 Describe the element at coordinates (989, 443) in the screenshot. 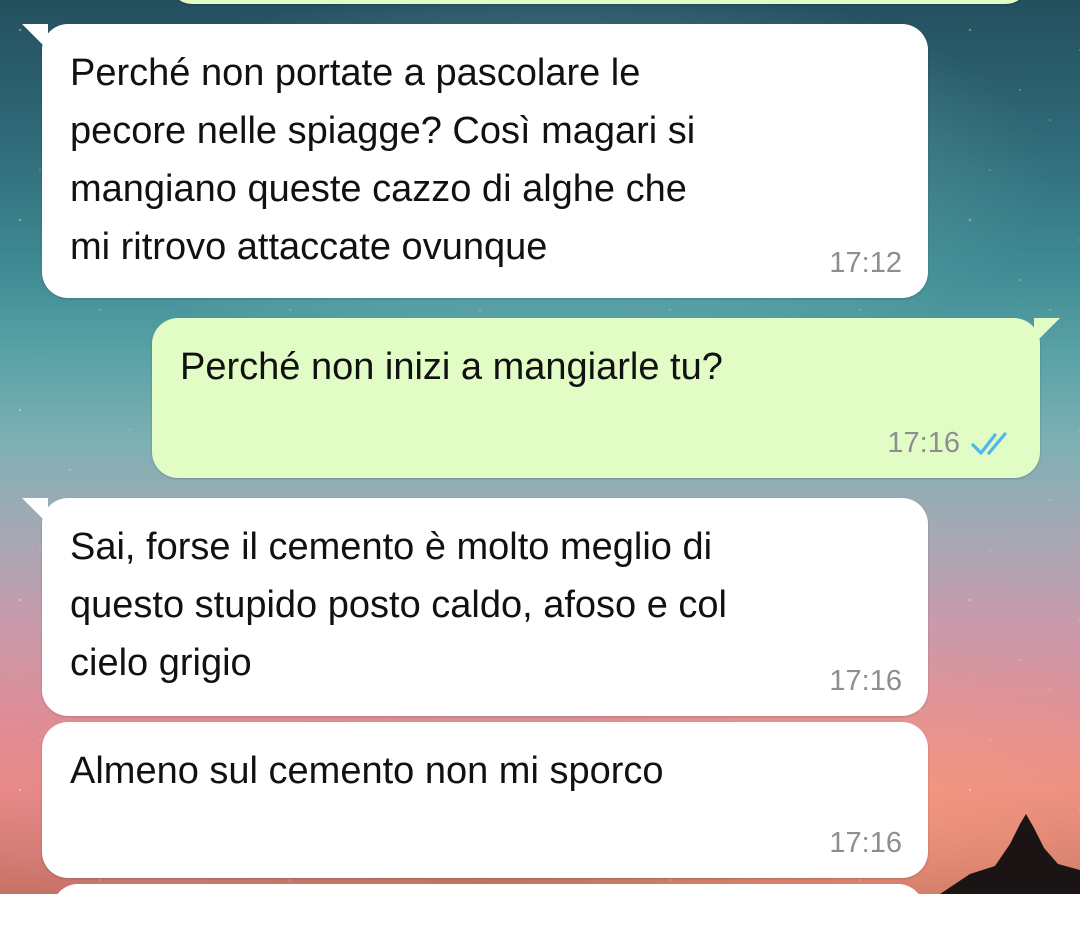

I see `double-check-icon` at that location.